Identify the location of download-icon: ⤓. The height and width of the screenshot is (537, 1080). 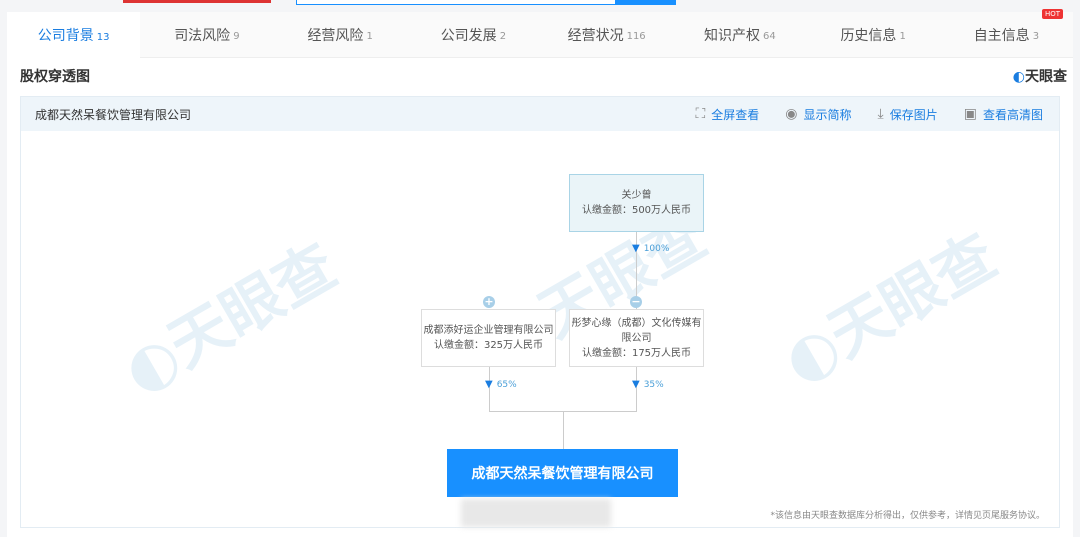
(880, 114).